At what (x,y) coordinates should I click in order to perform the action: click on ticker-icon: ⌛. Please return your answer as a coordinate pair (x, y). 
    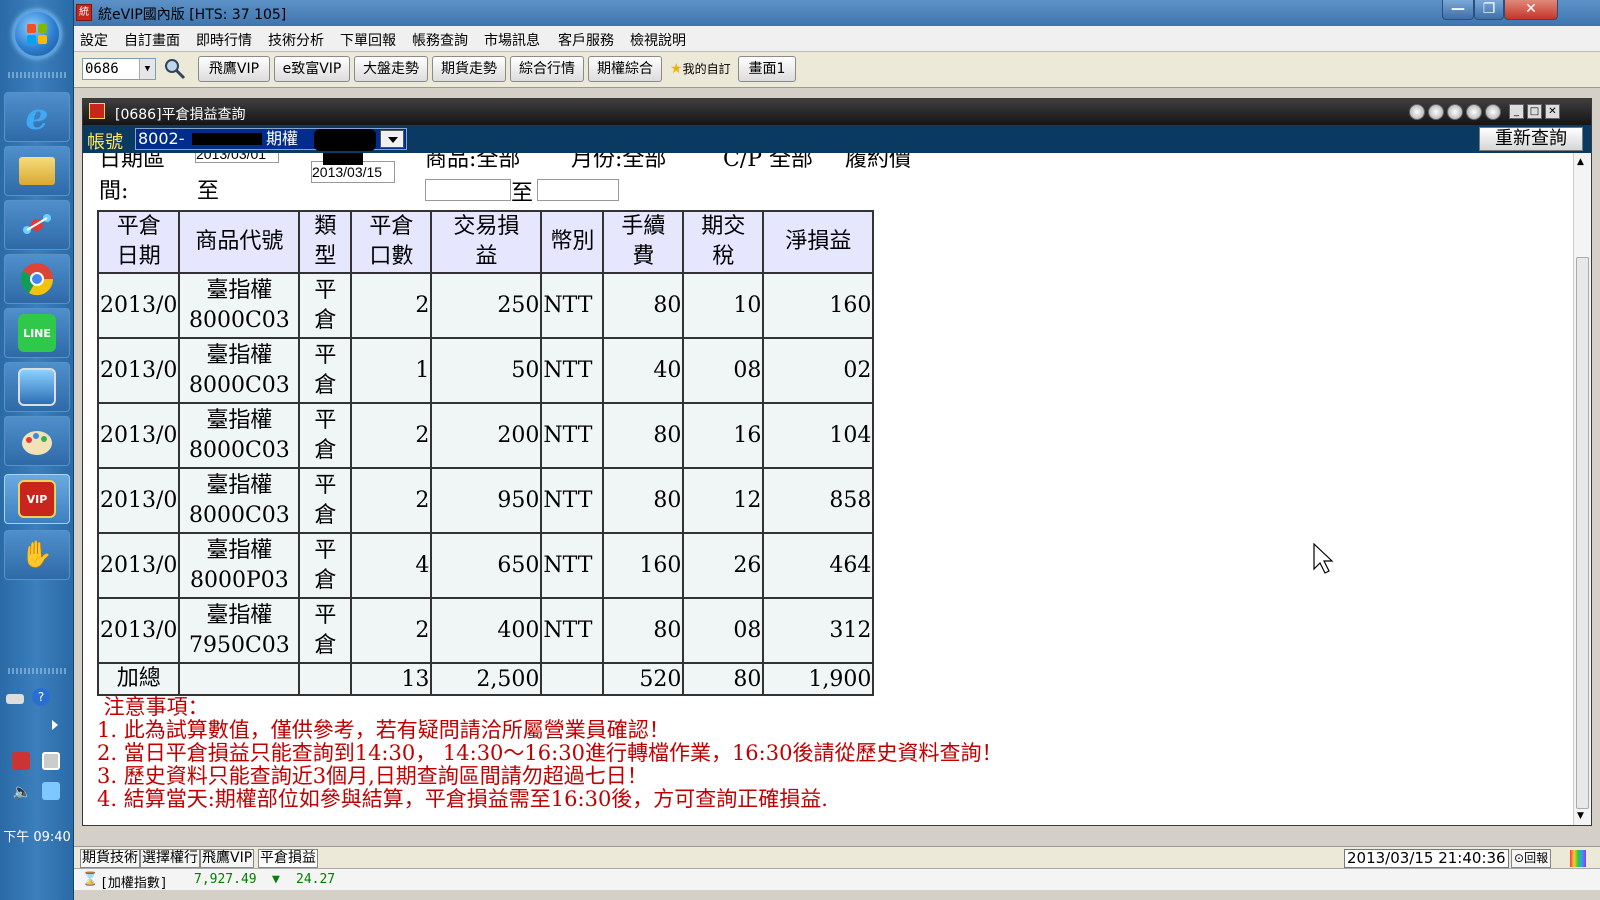
    Looking at the image, I should click on (90, 879).